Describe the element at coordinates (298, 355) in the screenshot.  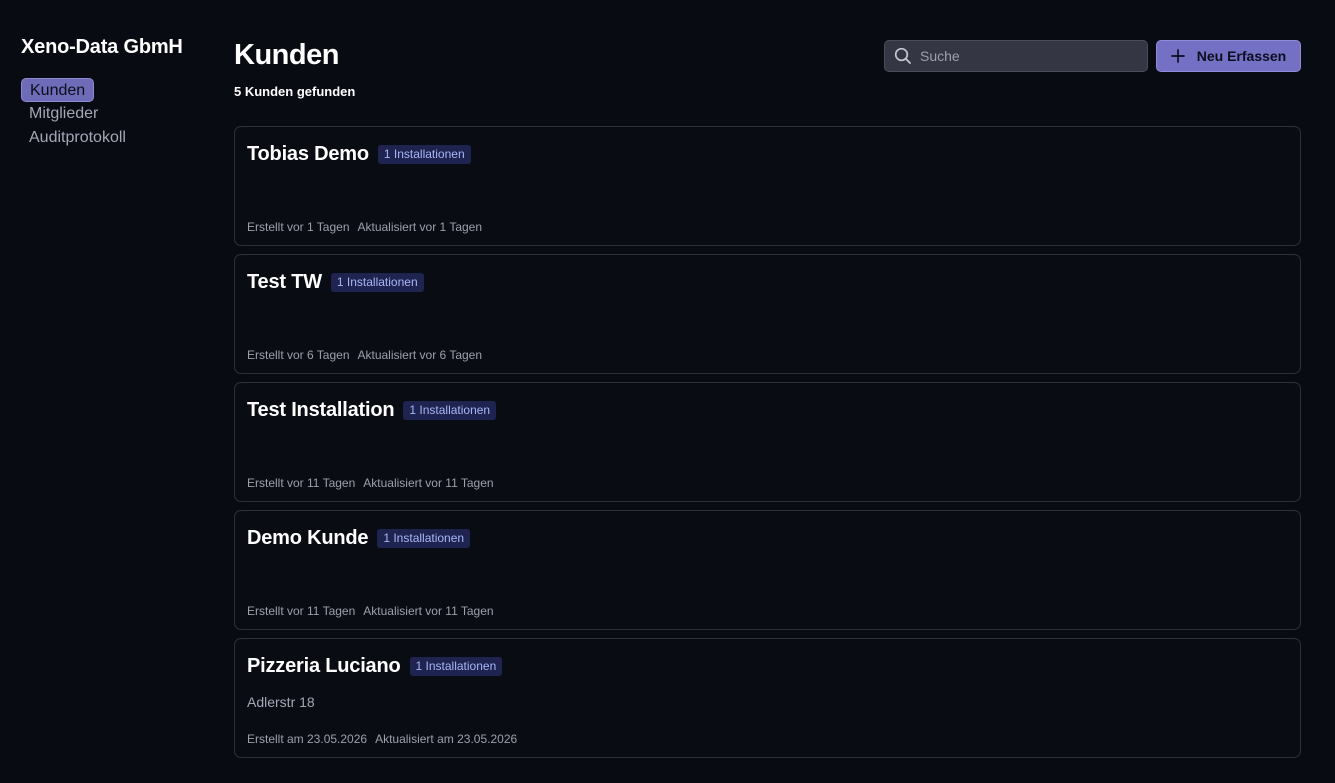
I see `created-text: Erstellt vor 6 Tagen` at that location.